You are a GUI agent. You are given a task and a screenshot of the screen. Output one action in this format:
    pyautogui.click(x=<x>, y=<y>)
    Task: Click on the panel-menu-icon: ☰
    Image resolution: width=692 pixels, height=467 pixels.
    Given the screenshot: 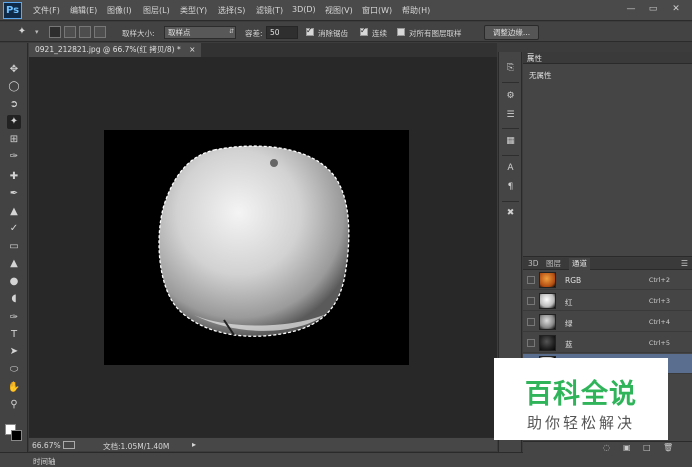 What is the action you would take?
    pyautogui.click(x=607, y=56)
    